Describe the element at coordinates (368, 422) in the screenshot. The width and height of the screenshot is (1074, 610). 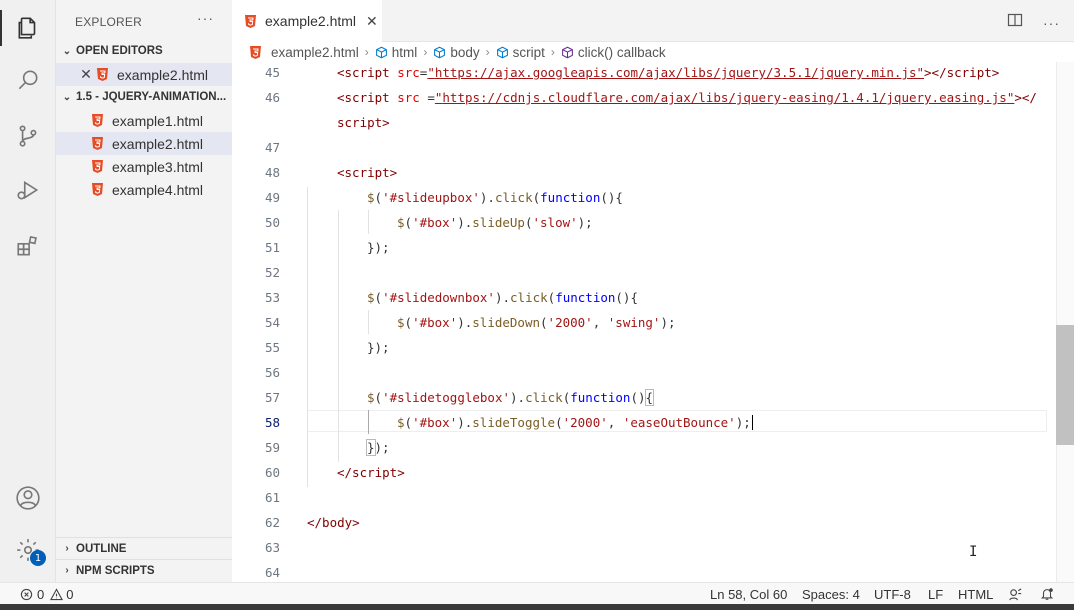
I see `indent-guide-active` at that location.